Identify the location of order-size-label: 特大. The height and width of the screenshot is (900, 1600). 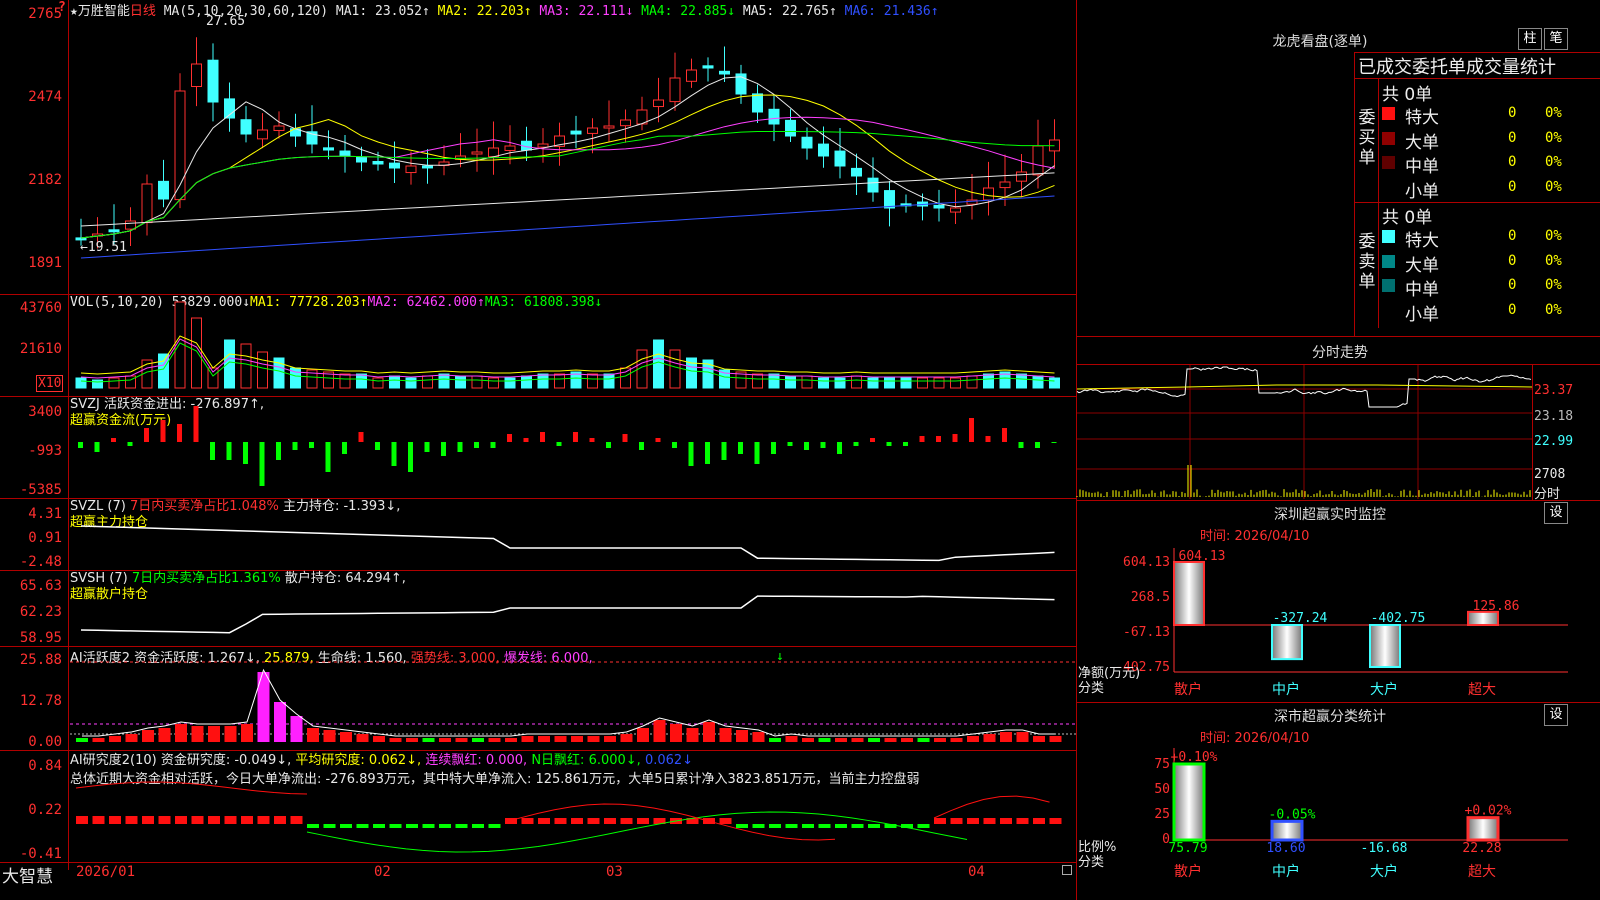
(1422, 241).